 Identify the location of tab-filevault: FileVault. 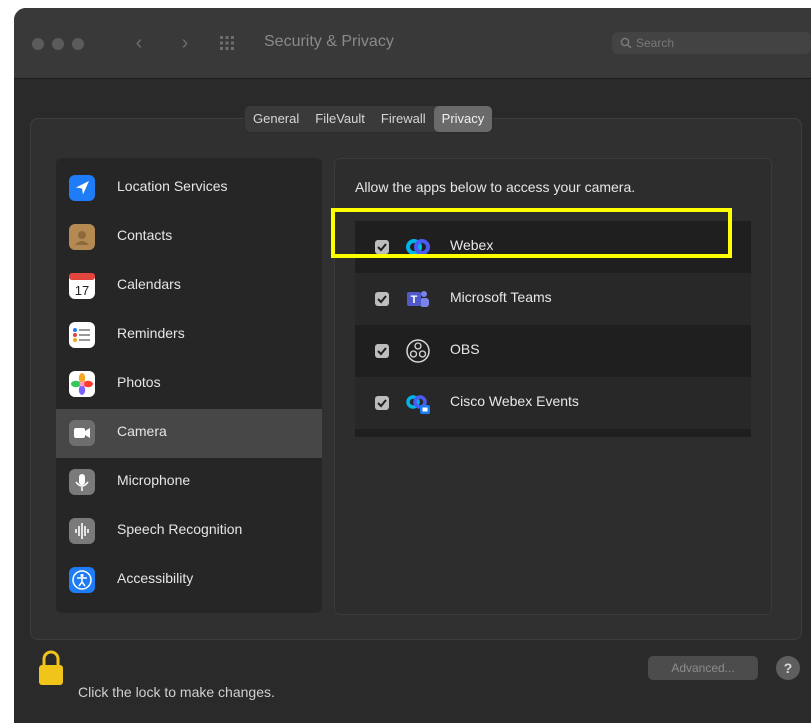
(340, 119).